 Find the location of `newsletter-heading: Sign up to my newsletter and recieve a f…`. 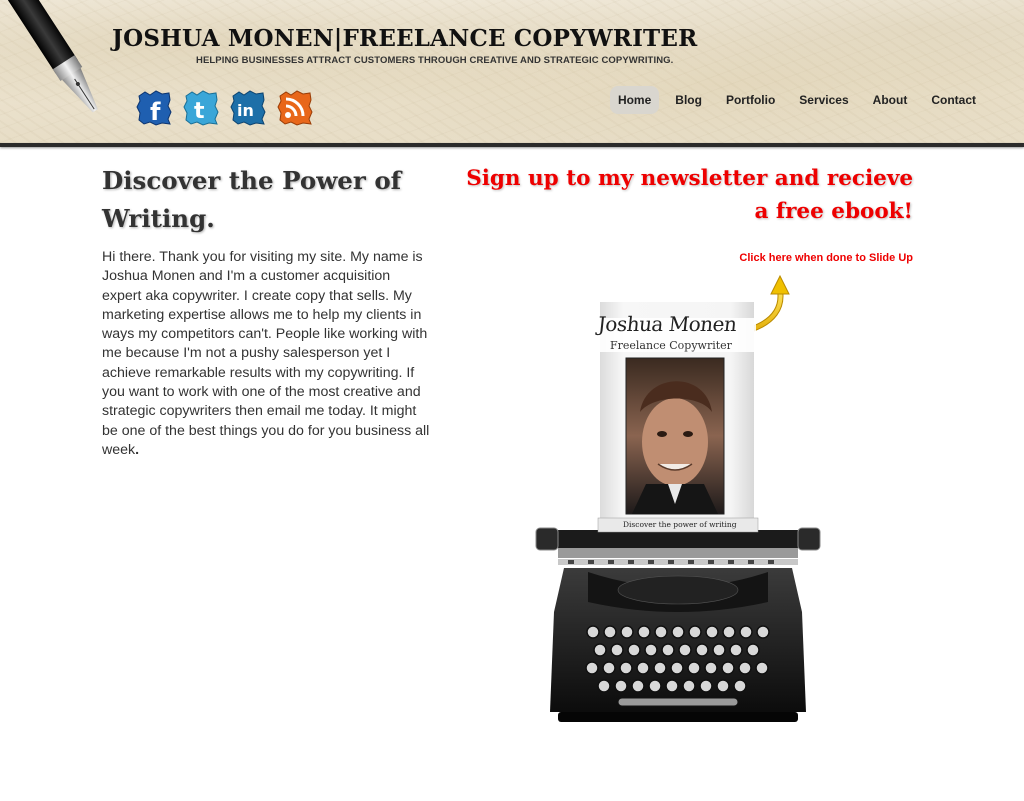

newsletter-heading: Sign up to my newsletter and recieve a f… is located at coordinates (689, 195).